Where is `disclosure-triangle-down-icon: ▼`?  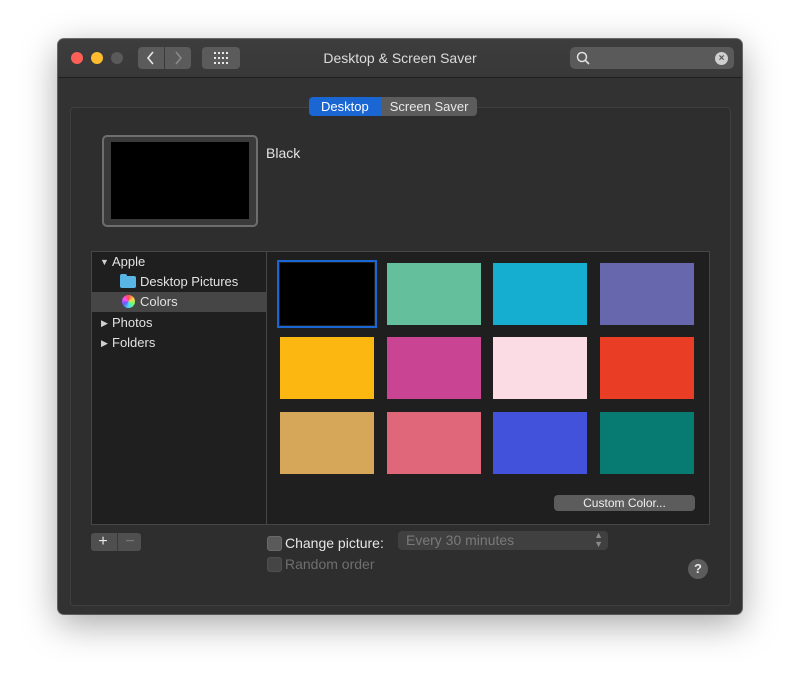
disclosure-triangle-down-icon: ▼ is located at coordinates (104, 262).